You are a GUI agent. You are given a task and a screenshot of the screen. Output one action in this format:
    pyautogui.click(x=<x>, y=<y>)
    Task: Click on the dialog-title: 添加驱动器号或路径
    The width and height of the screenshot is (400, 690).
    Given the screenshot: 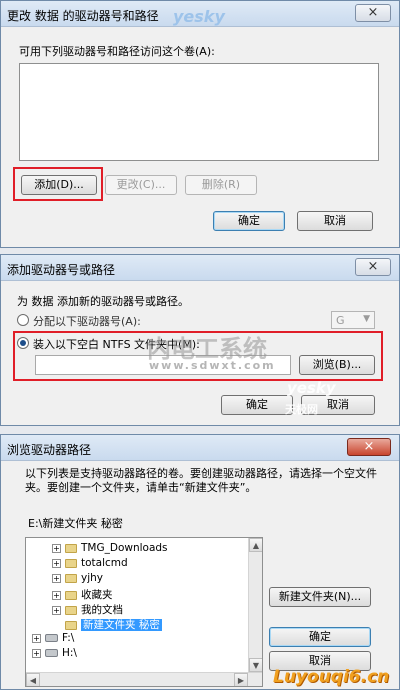 What is the action you would take?
    pyautogui.click(x=61, y=270)
    